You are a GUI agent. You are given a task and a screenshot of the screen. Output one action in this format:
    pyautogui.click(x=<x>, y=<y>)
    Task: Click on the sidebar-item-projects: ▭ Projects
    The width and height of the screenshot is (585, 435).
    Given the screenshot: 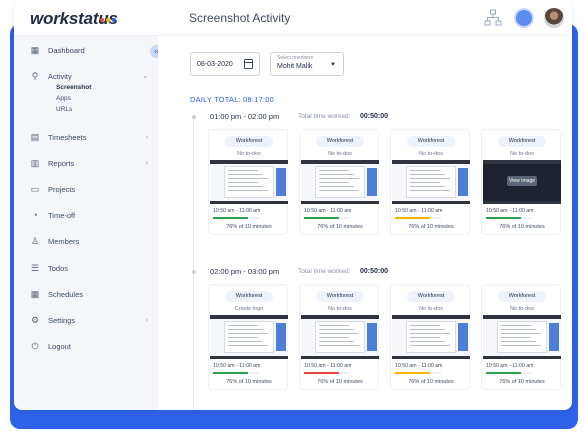 What is the action you would take?
    pyautogui.click(x=89, y=189)
    